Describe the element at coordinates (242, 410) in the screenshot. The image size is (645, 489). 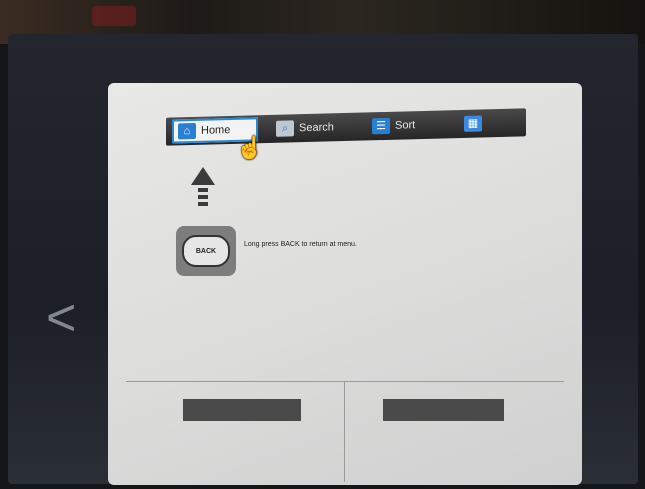
I see `dont-show-next-time-button` at that location.